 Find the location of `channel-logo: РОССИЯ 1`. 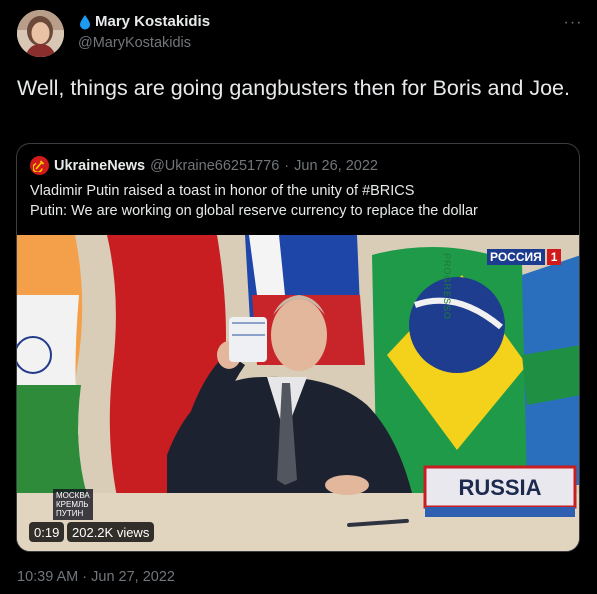

channel-logo: РОССИЯ 1 is located at coordinates (524, 257).